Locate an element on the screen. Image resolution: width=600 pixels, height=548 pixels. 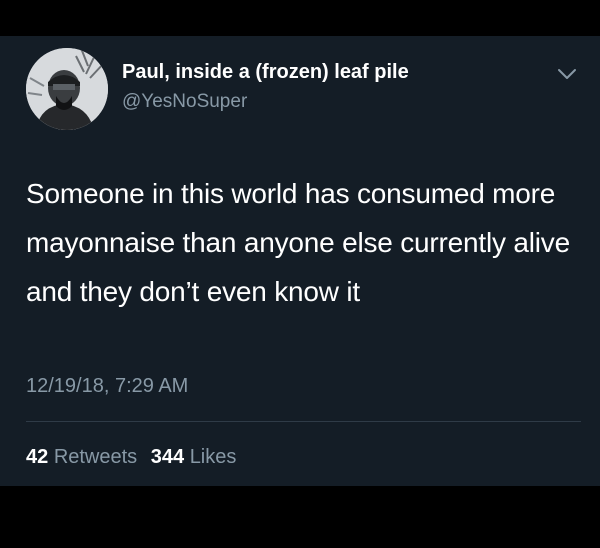
engagement-stats: 42 Retweets 344 Likes is located at coordinates (131, 457).